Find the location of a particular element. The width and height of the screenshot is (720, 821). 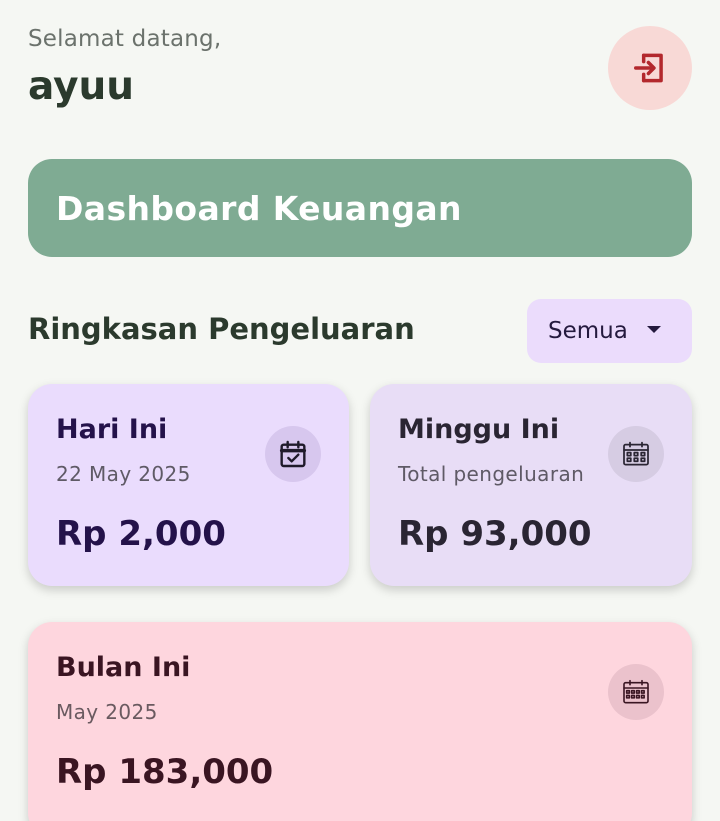

logout-icon is located at coordinates (648, 68).